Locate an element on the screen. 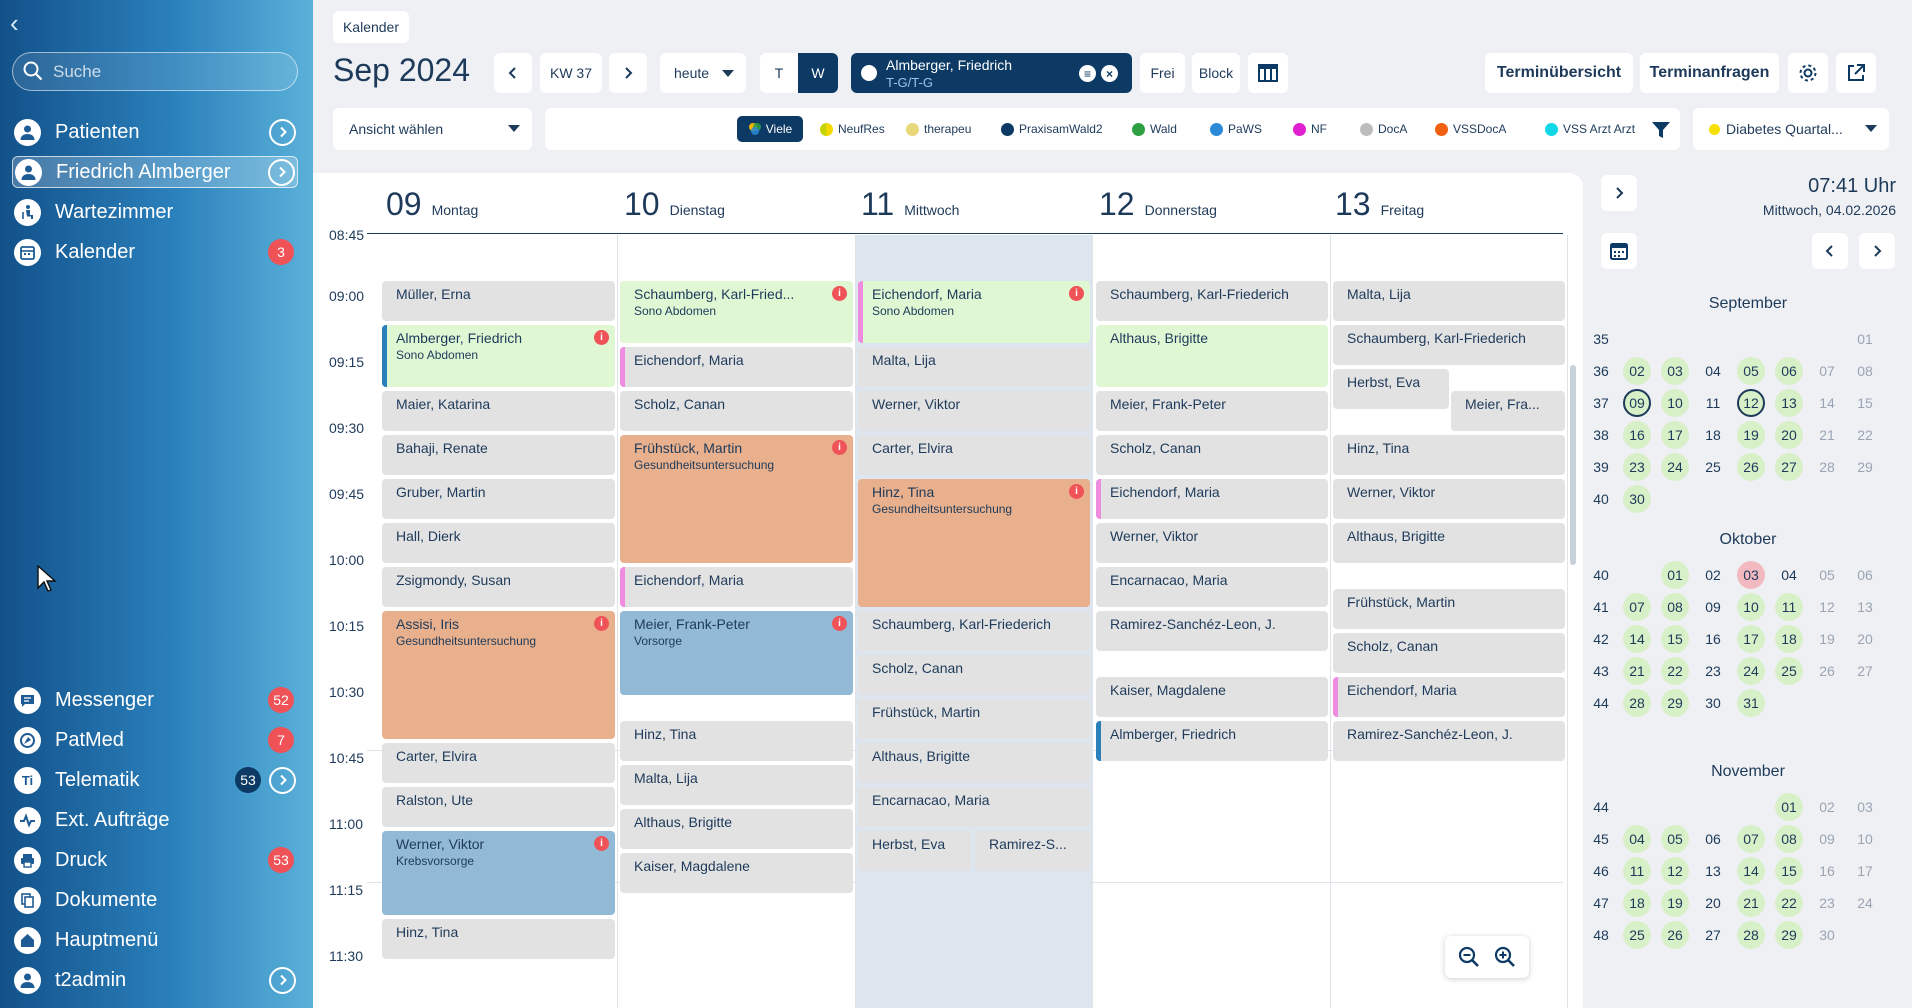 The image size is (1912, 1008). appointment: Werner, Viktor is located at coordinates (974, 411).